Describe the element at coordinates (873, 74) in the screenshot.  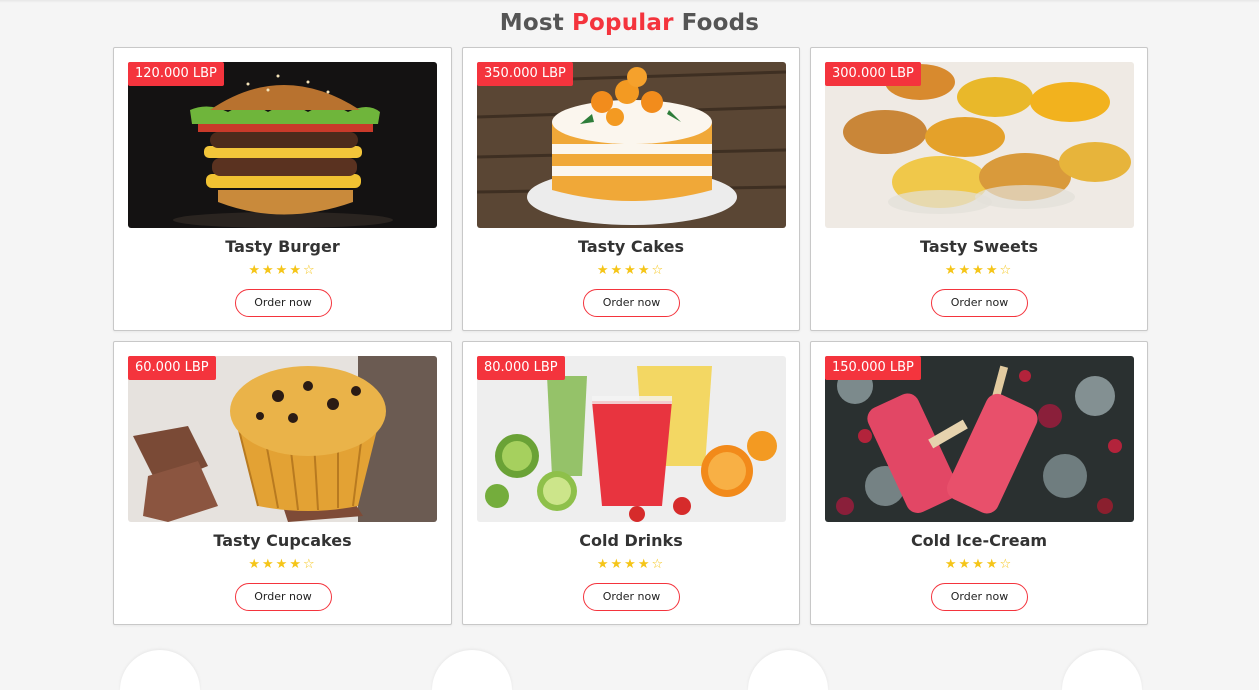
I see `price-badge: 300.000 LBP` at that location.